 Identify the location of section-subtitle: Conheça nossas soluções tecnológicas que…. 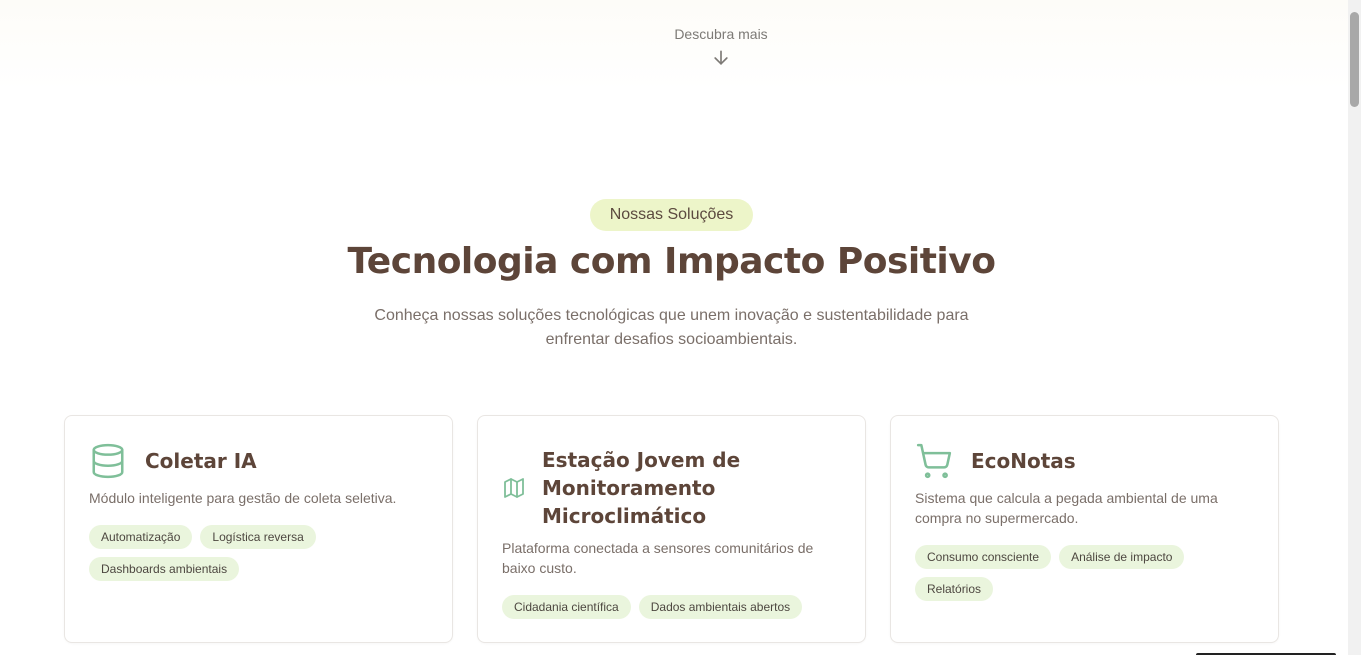
(671, 328).